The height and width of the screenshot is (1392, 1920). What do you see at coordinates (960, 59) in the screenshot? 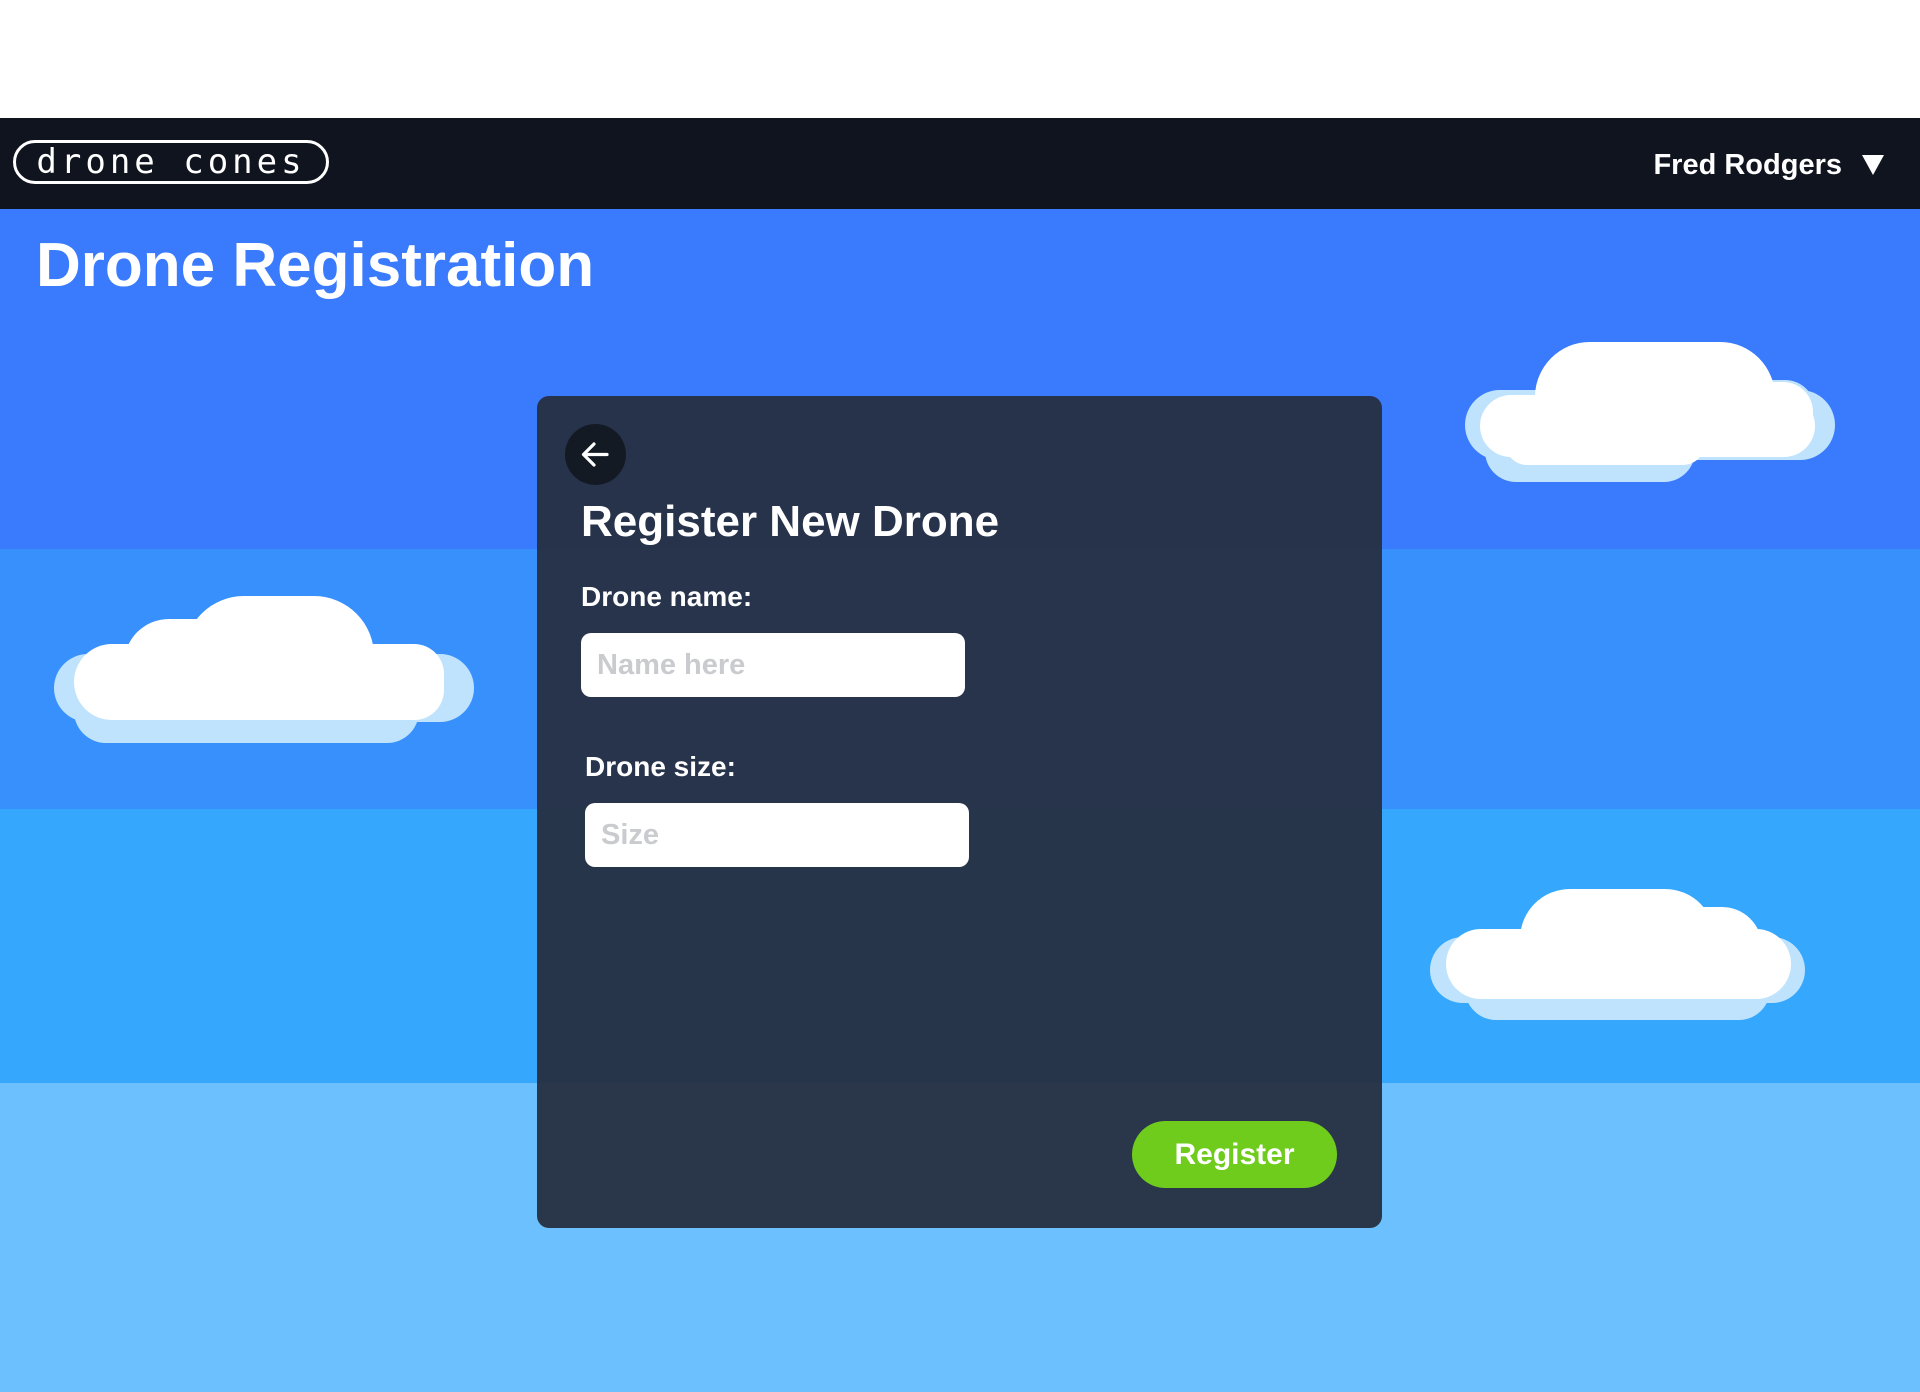
I see `top-margin` at bounding box center [960, 59].